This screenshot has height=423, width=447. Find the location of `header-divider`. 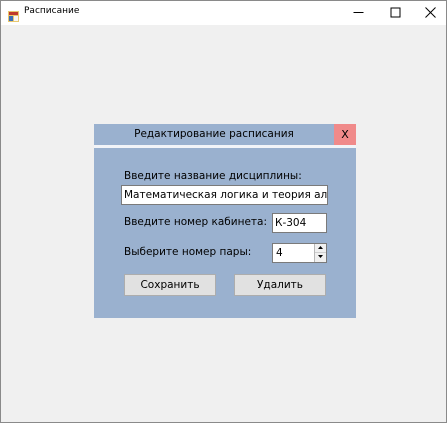

header-divider is located at coordinates (225, 146).